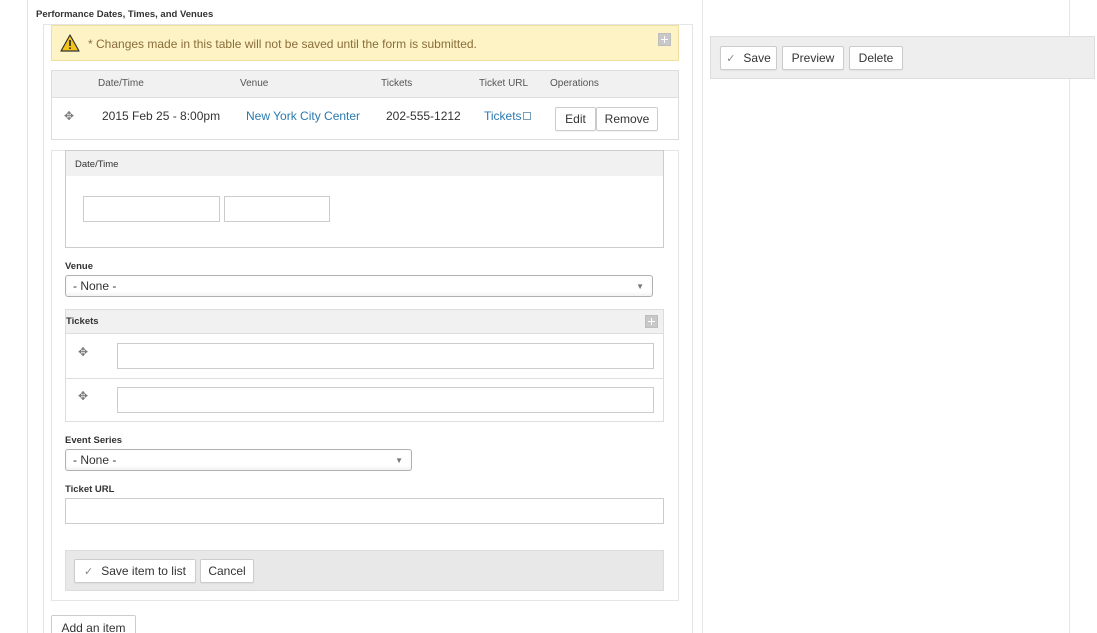 The width and height of the screenshot is (1097, 633). What do you see at coordinates (95, 286) in the screenshot?
I see `venue-selected-value: - None -` at bounding box center [95, 286].